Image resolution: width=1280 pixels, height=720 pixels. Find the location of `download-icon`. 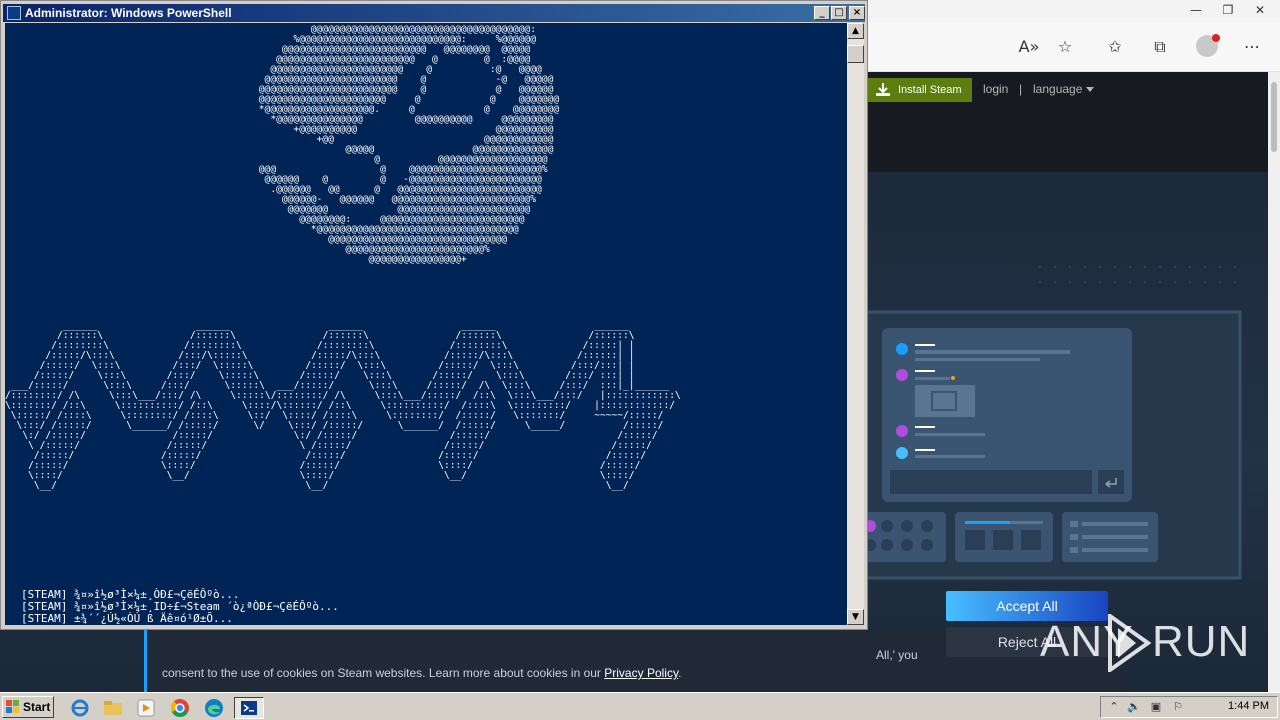

download-icon is located at coordinates (883, 89).